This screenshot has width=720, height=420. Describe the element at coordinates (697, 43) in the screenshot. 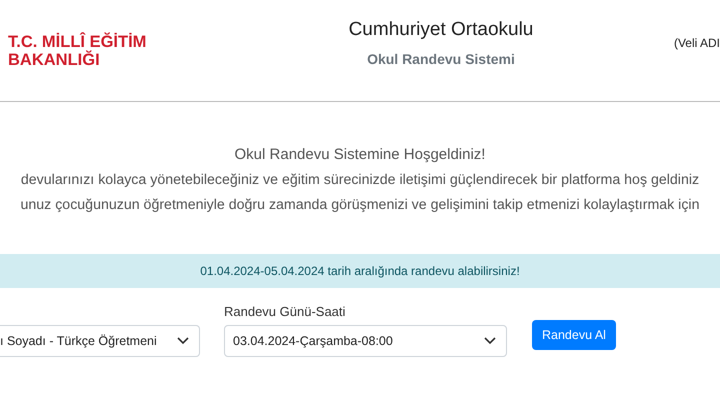

I see `user-name: (Veli ADI` at that location.